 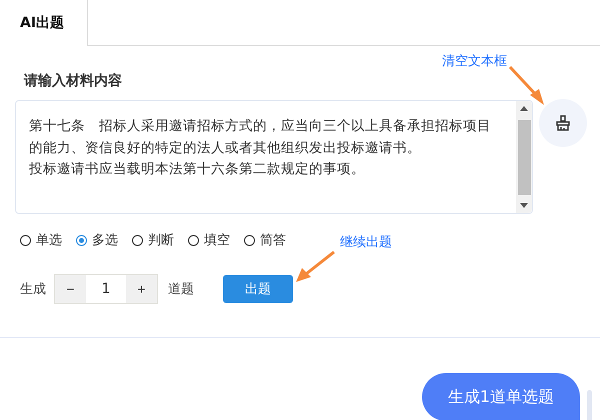 What do you see at coordinates (97, 240) in the screenshot?
I see `question-type-radio: 多选` at bounding box center [97, 240].